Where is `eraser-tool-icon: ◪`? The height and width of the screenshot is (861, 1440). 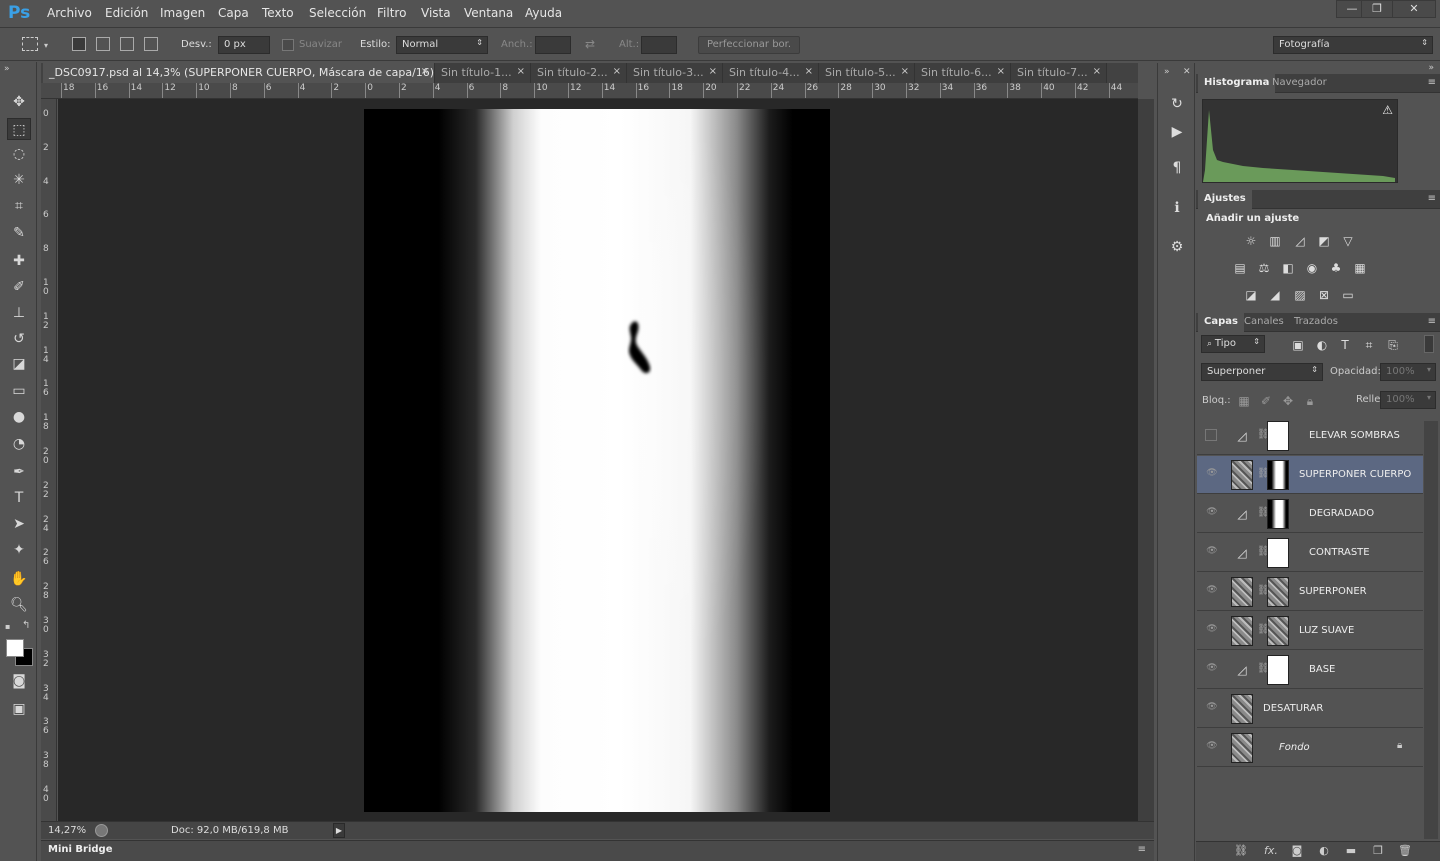 eraser-tool-icon: ◪ is located at coordinates (19, 364).